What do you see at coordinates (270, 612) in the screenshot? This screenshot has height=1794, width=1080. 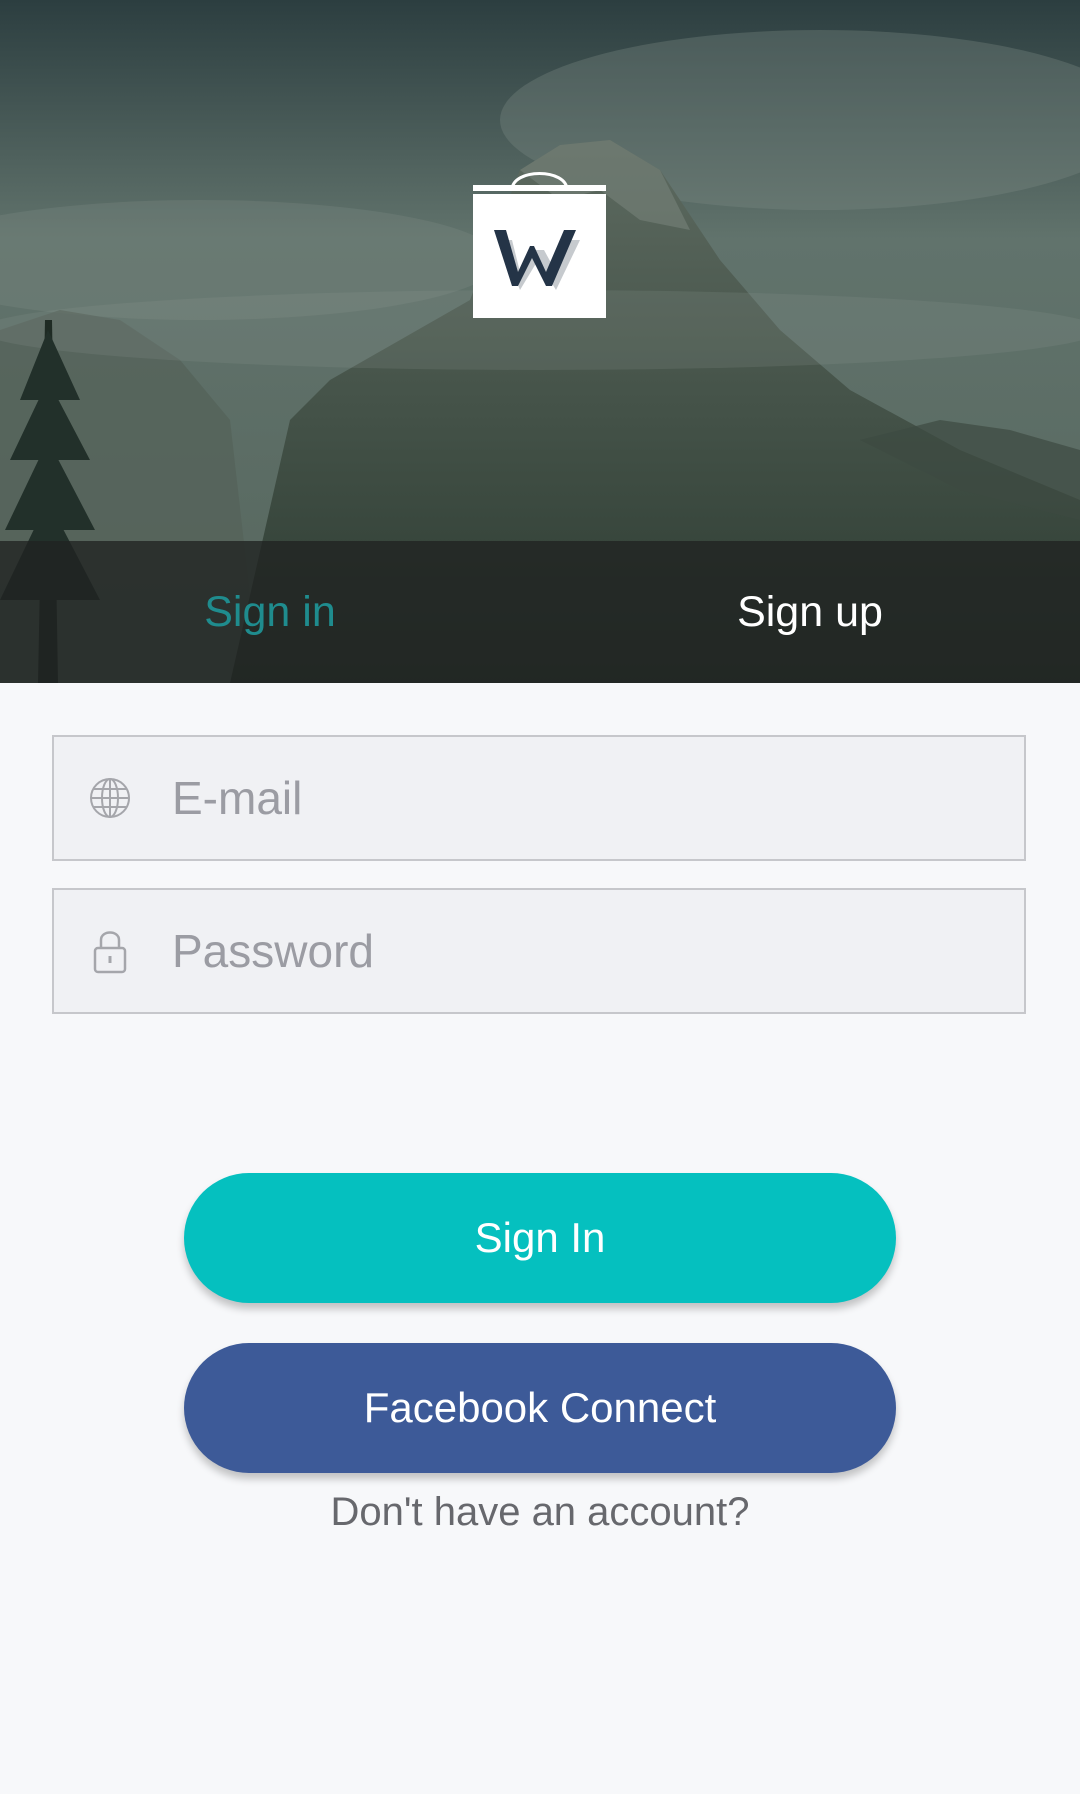 I see `tab-sign-in: Sign in` at bounding box center [270, 612].